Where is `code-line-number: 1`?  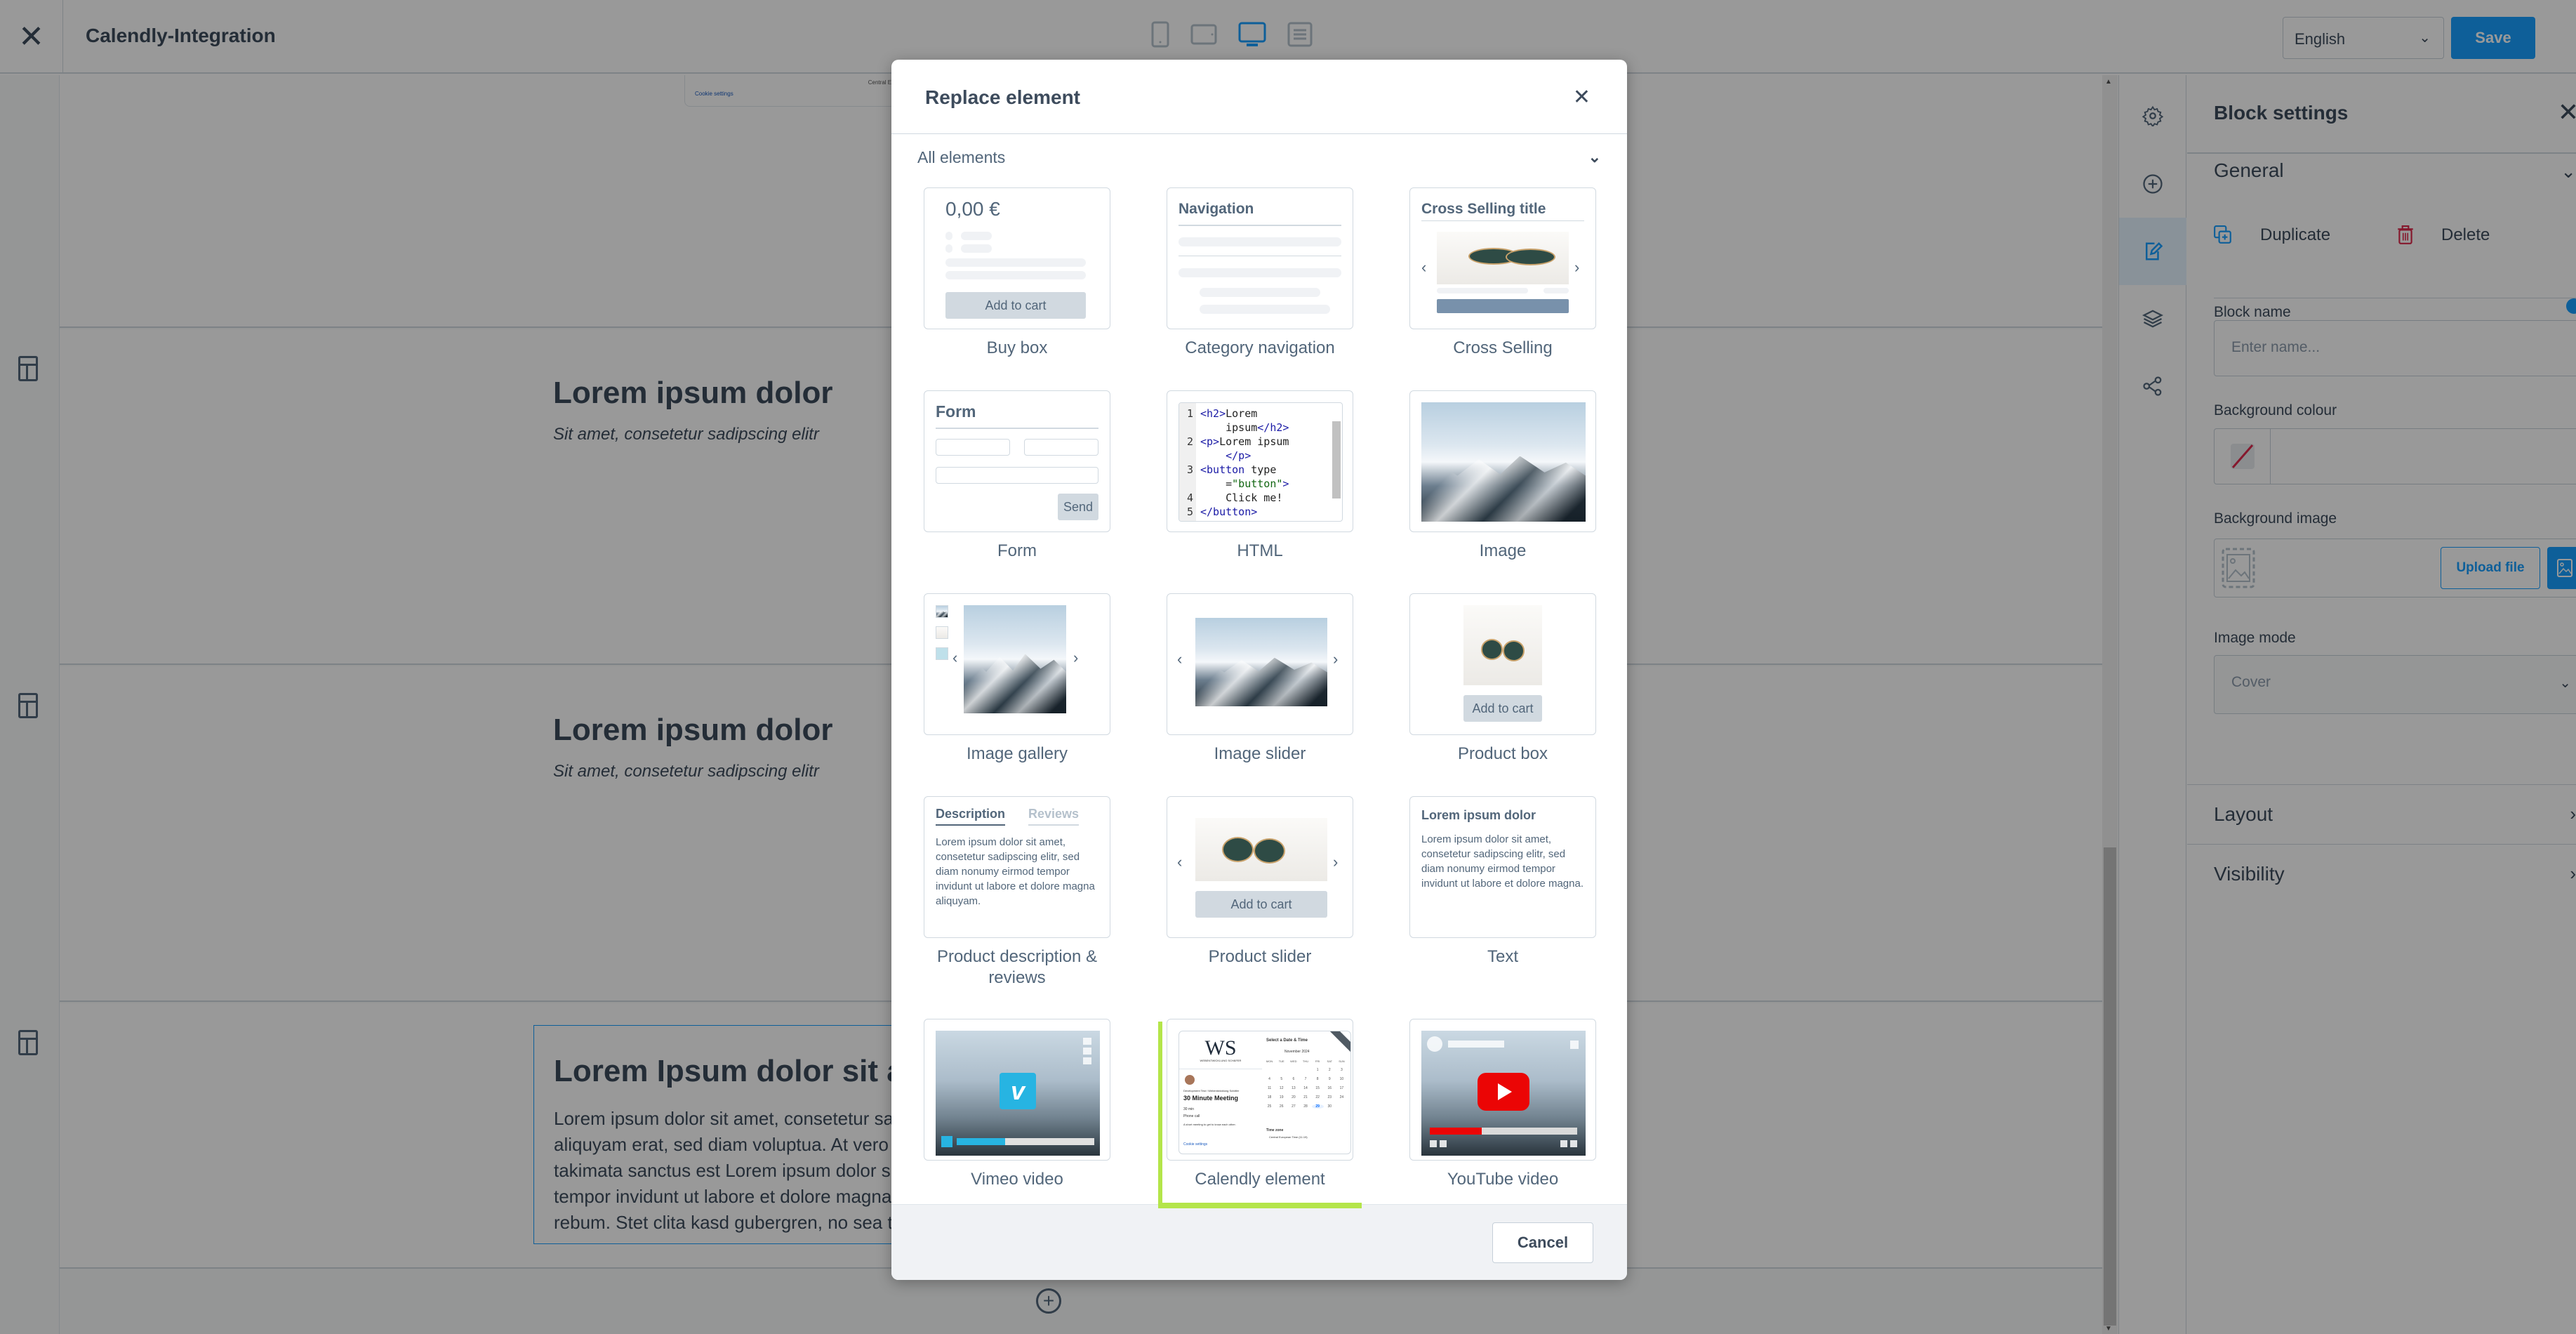
code-line-number: 1 is located at coordinates (1190, 414).